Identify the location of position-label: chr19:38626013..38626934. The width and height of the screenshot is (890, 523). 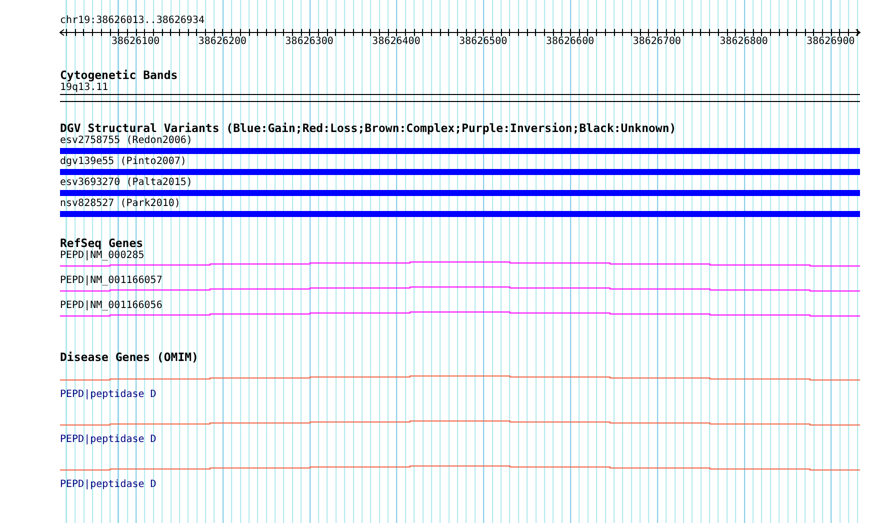
(132, 21).